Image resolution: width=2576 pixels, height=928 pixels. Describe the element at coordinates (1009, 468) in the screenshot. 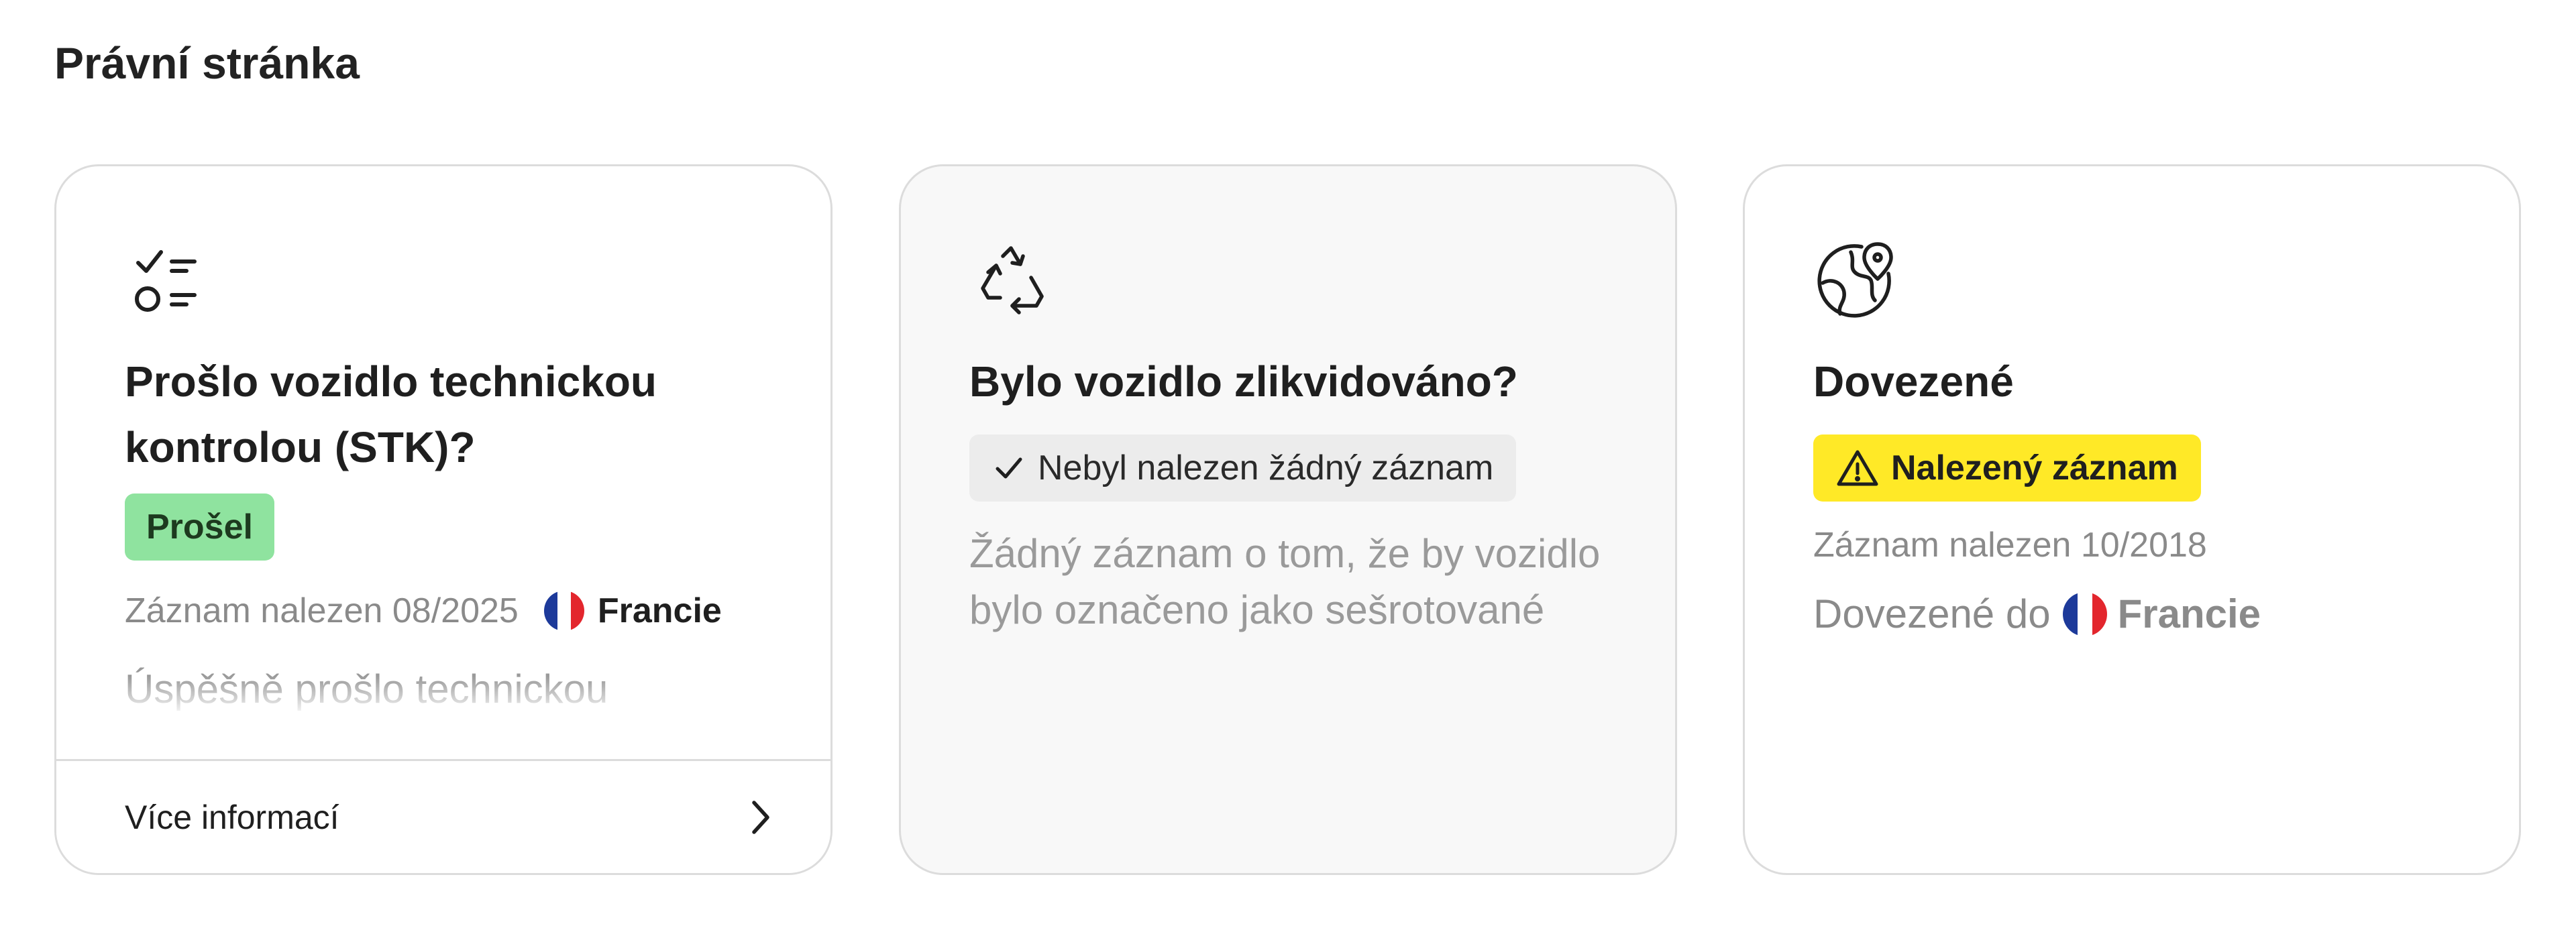

I see `check-icon` at that location.